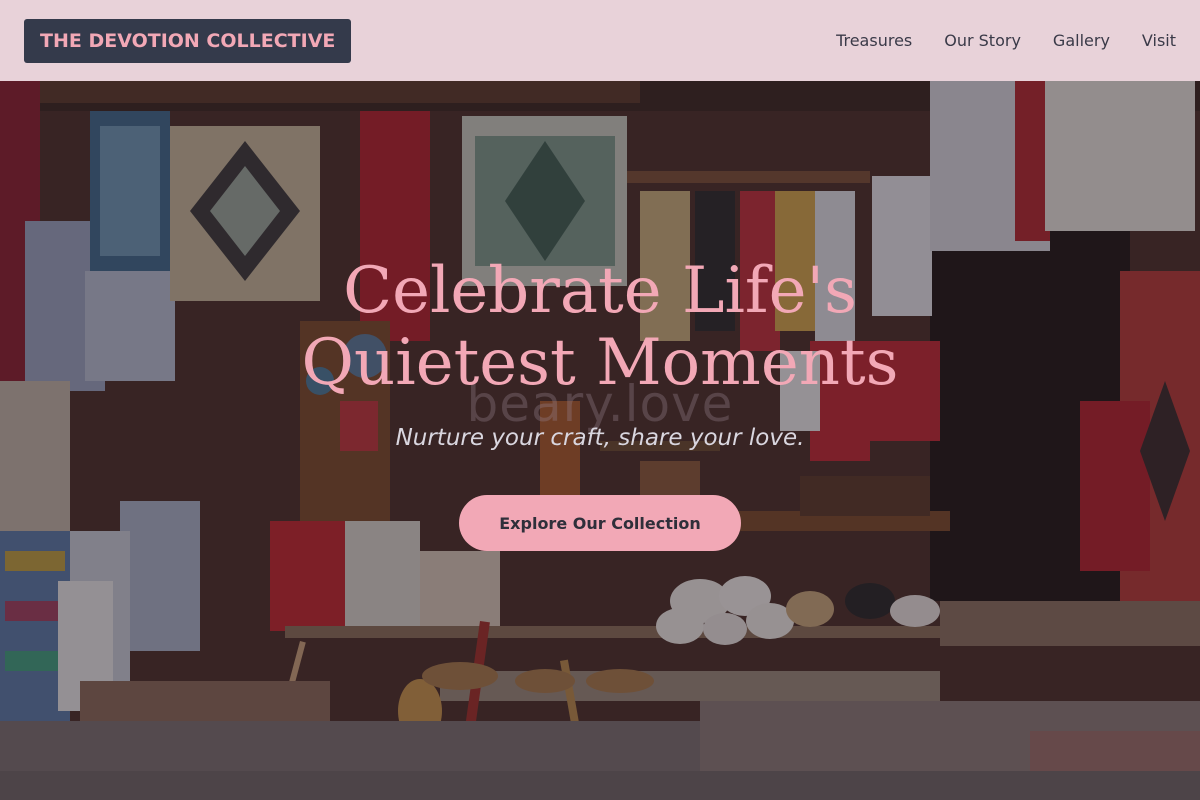 The width and height of the screenshot is (1200, 800). What do you see at coordinates (982, 40) in the screenshot?
I see `nav-link-our-story: Our Story` at bounding box center [982, 40].